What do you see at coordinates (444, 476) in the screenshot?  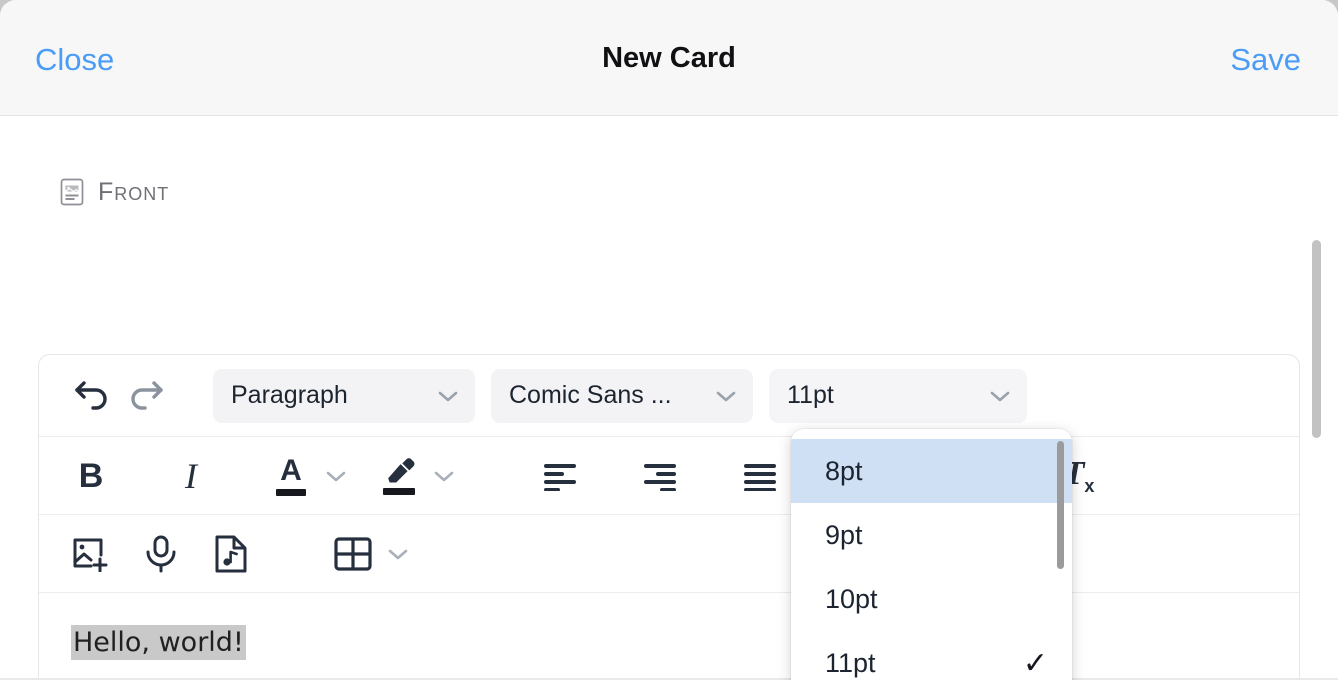 I see `highlight-chevron-down-icon` at bounding box center [444, 476].